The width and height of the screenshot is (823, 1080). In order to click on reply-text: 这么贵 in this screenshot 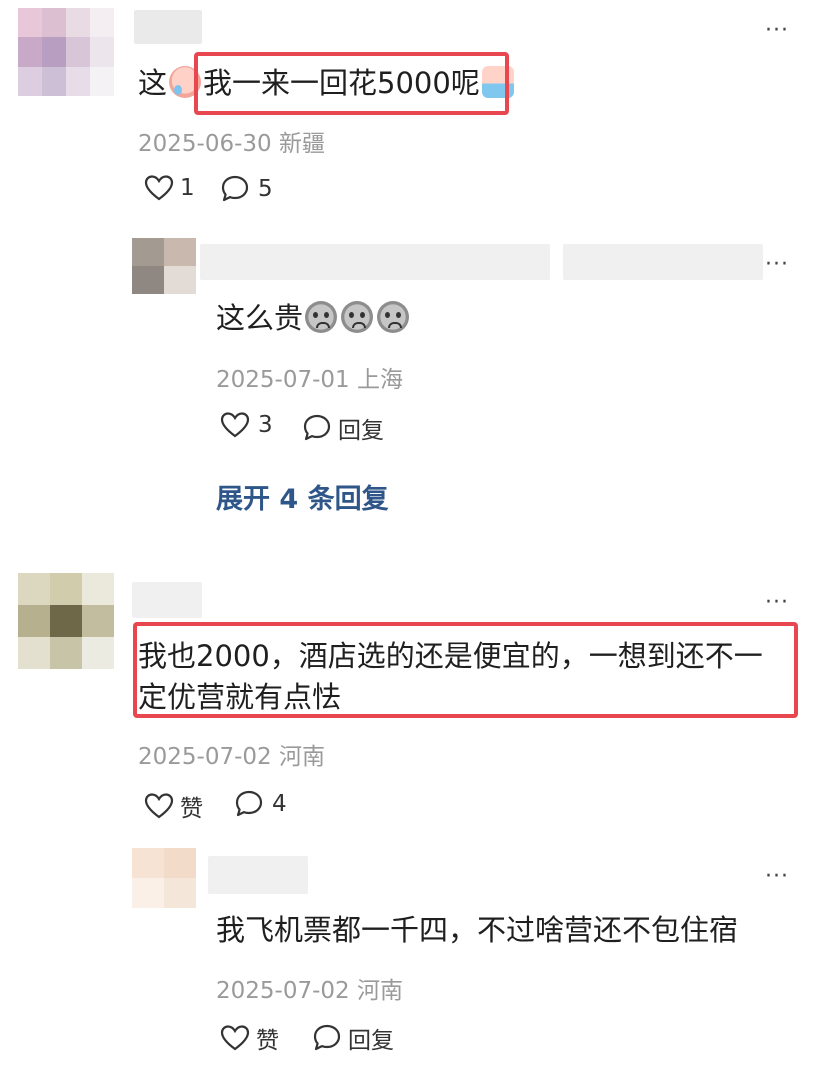, I will do `click(313, 318)`.